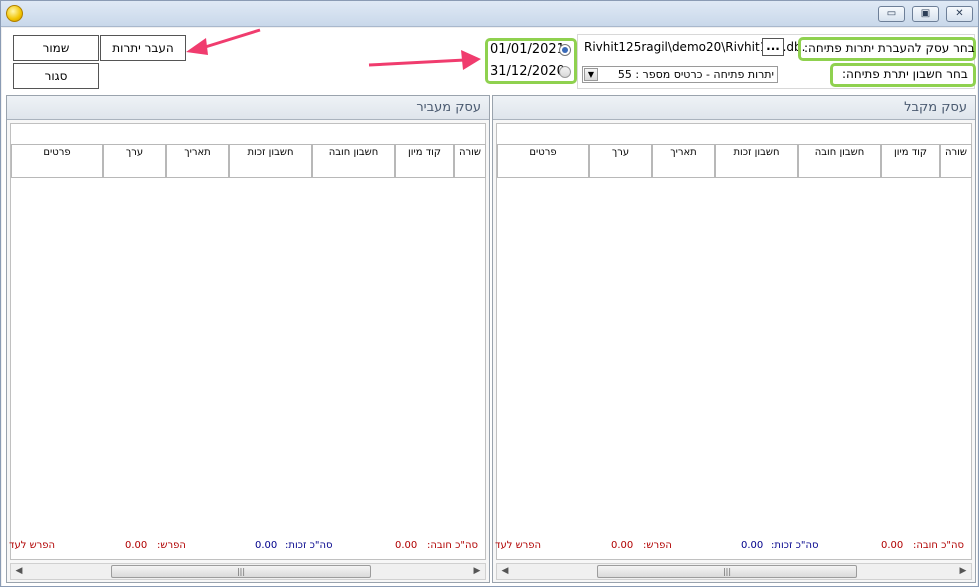 The width and height of the screenshot is (979, 587). Describe the element at coordinates (14, 13) in the screenshot. I see `app-logo-icon` at that location.